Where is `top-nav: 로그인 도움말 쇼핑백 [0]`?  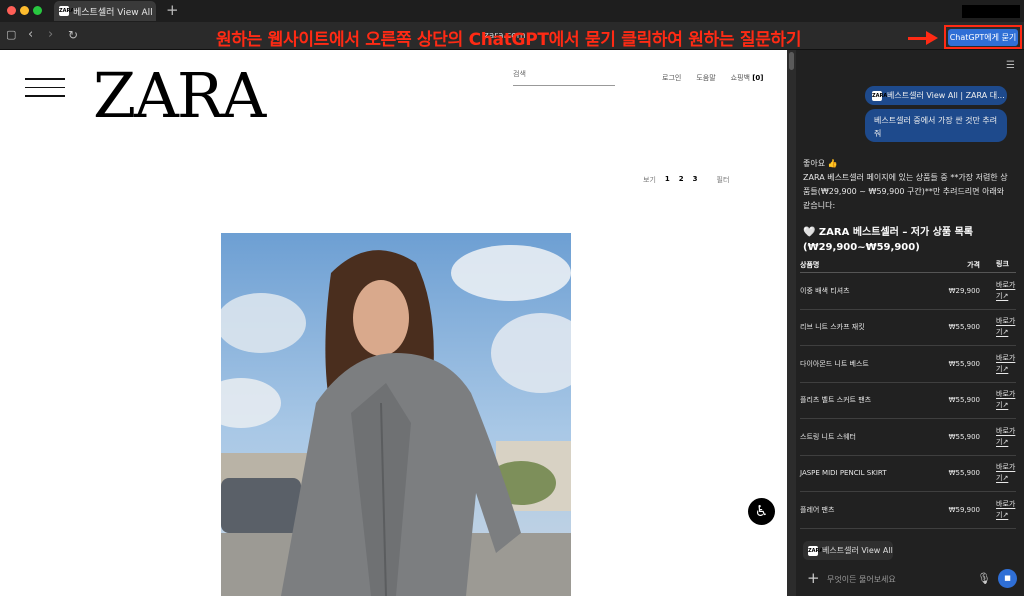 top-nav: 로그인 도움말 쇼핑백 [0] is located at coordinates (713, 78).